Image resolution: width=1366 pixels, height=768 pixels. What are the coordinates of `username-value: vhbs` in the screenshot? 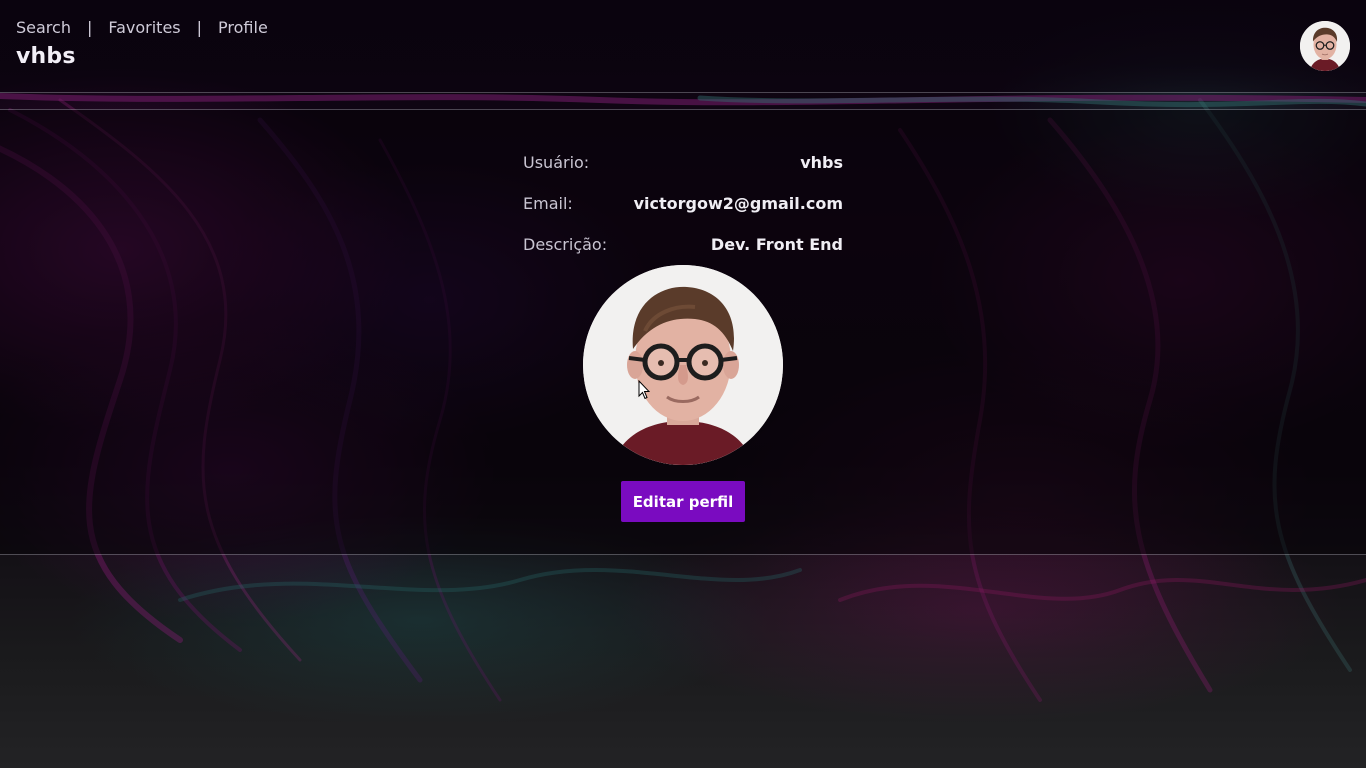 It's located at (821, 162).